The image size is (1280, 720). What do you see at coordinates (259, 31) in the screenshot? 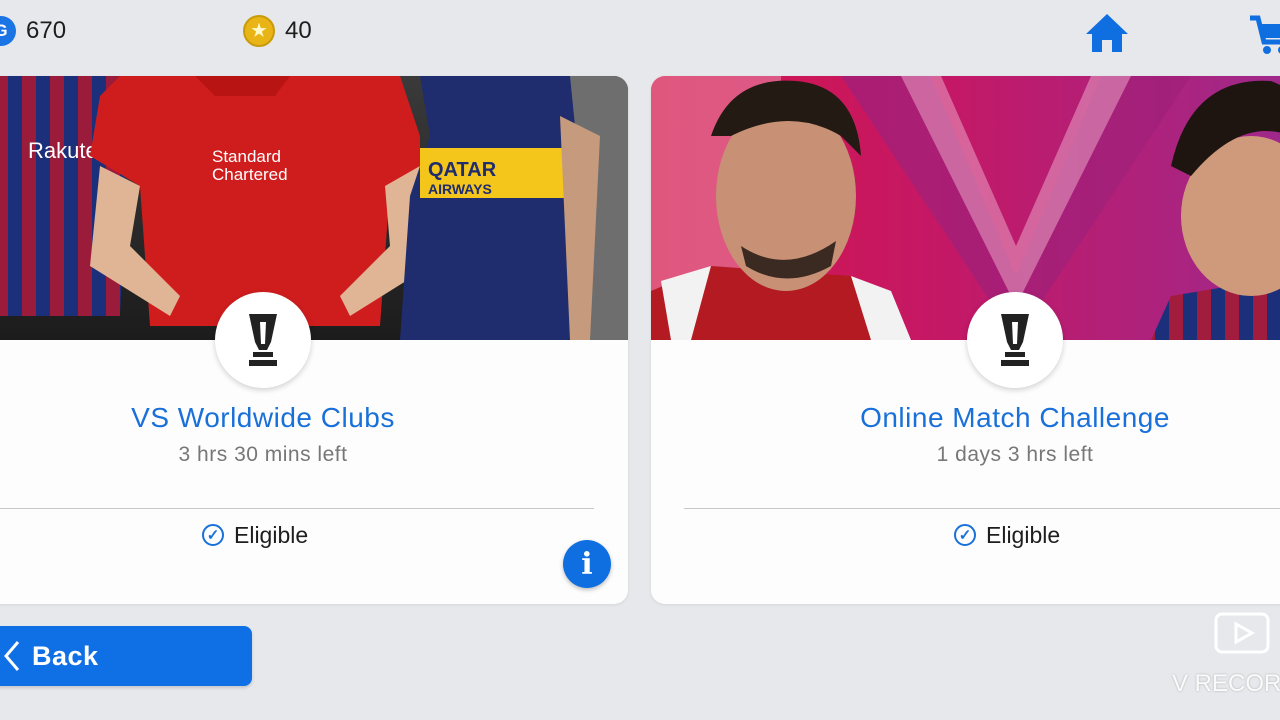
I see `star-coin-icon: ★` at bounding box center [259, 31].